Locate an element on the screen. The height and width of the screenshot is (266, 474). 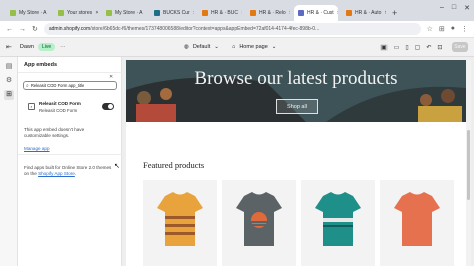
browser-tab: HR & · Relo✕ is located at coordinates (268, 13).